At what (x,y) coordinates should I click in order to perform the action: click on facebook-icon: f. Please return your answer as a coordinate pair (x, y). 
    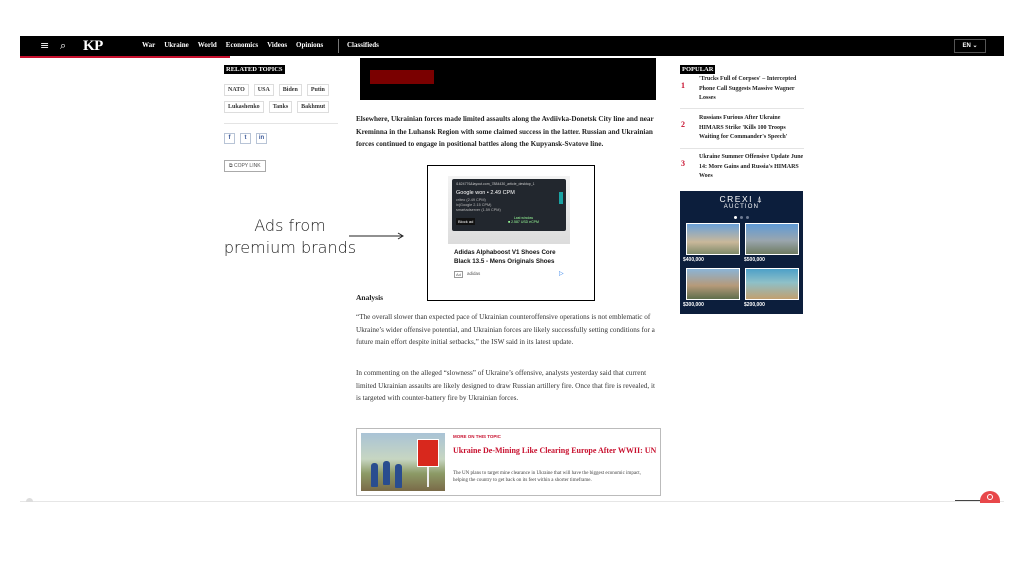
    Looking at the image, I should click on (229, 138).